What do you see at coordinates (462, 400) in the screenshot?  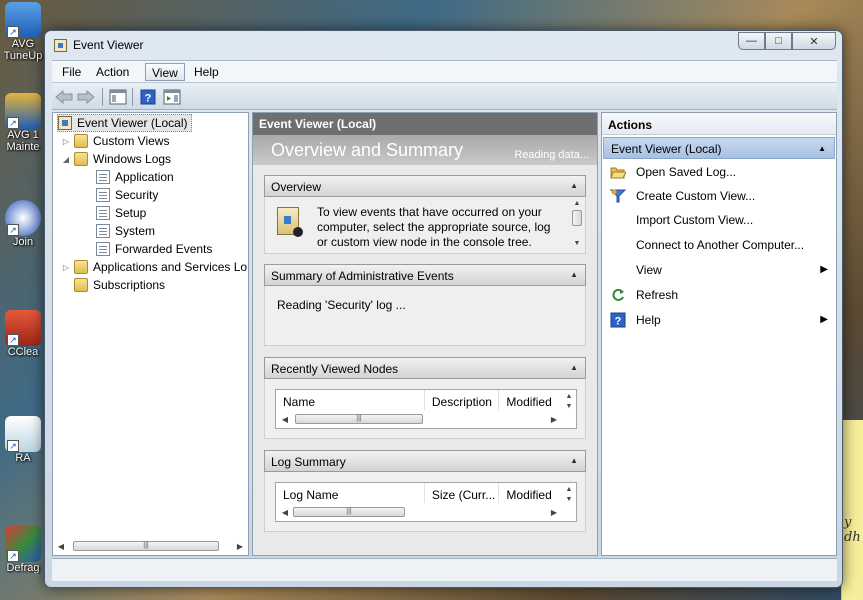 I see `column-header-description: Description` at bounding box center [462, 400].